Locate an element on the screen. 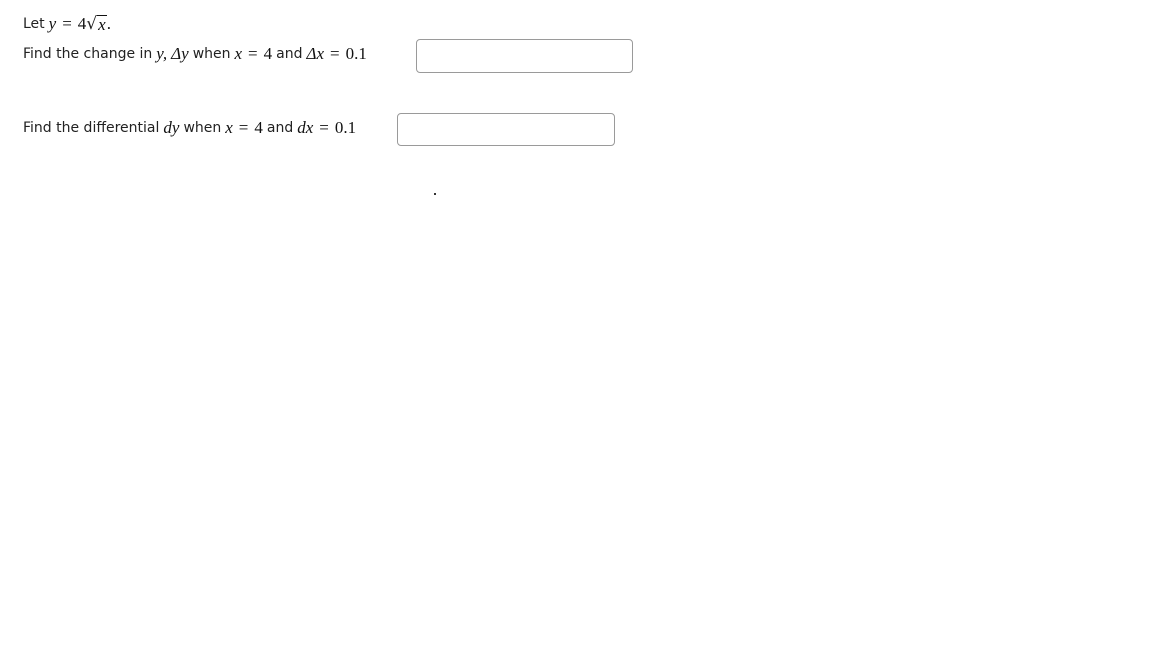 This screenshot has width=1152, height=648. math-delta-x-value: 0.1 is located at coordinates (356, 53).